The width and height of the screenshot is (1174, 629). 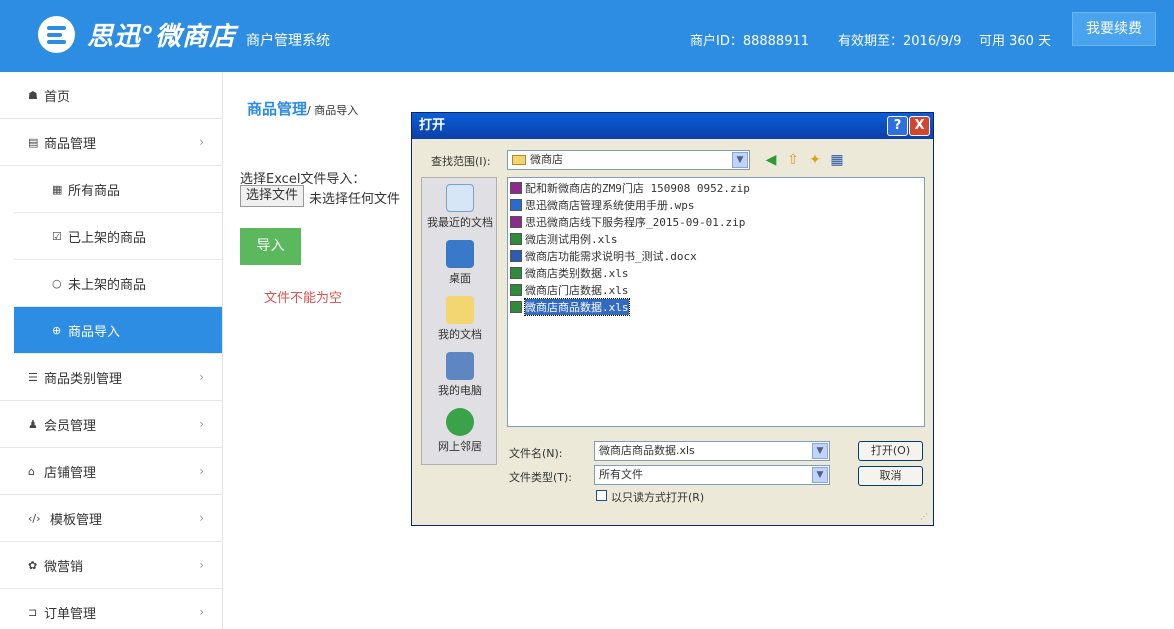 I want to click on file-name-label: 文件名(N):, so click(x=536, y=453).